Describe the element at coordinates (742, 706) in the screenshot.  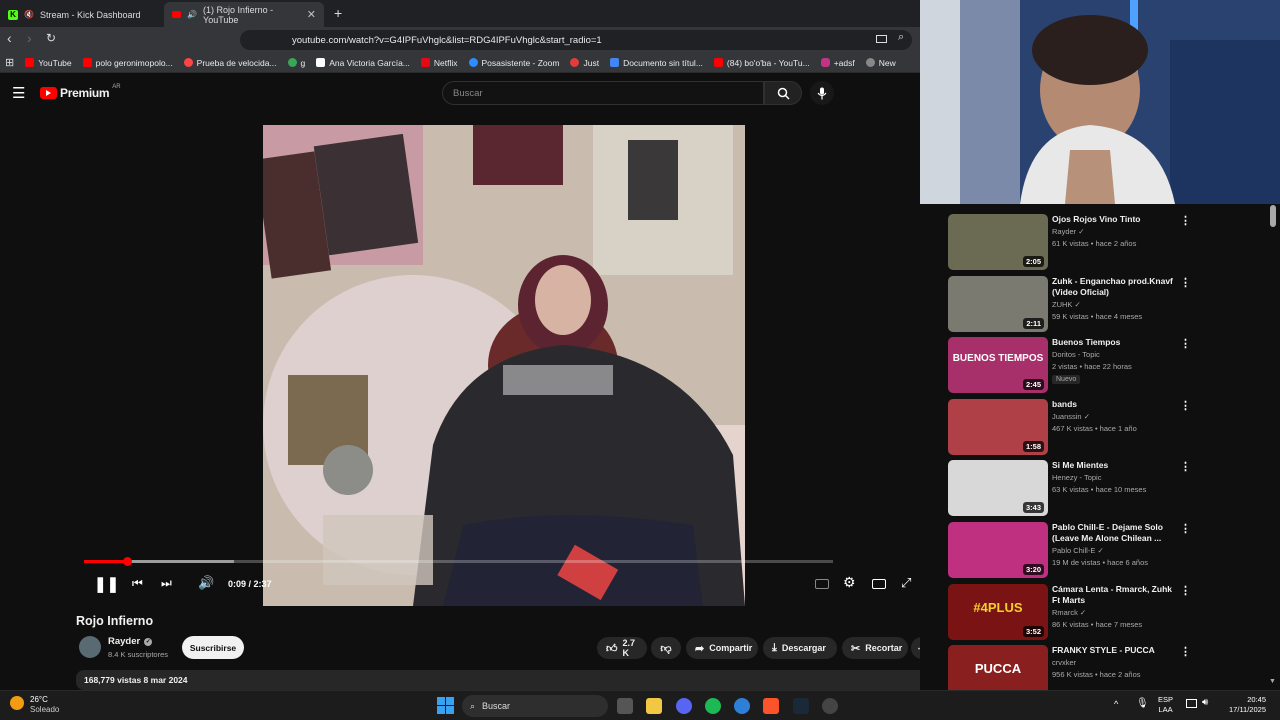
I see `app-icon` at that location.